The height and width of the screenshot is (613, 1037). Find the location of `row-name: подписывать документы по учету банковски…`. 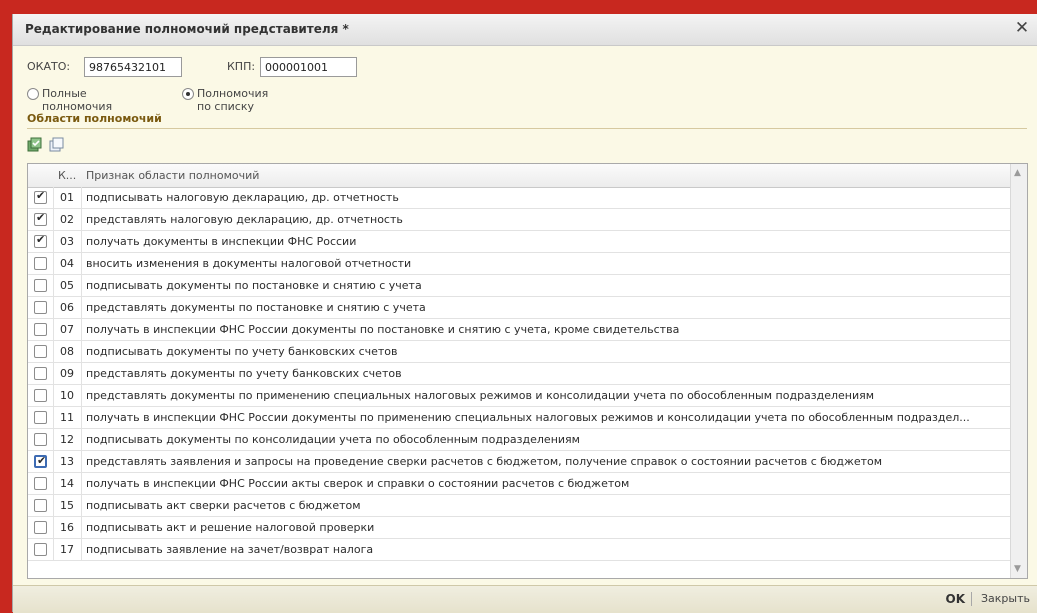

row-name: подписывать документы по учету банковски… is located at coordinates (242, 351).